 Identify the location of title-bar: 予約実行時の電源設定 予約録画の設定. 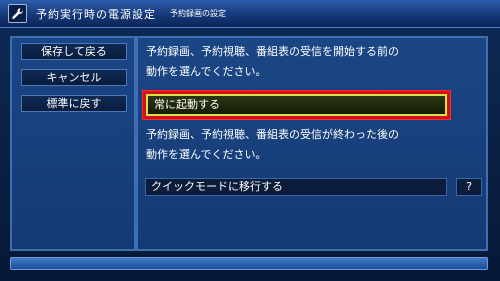
(250, 14).